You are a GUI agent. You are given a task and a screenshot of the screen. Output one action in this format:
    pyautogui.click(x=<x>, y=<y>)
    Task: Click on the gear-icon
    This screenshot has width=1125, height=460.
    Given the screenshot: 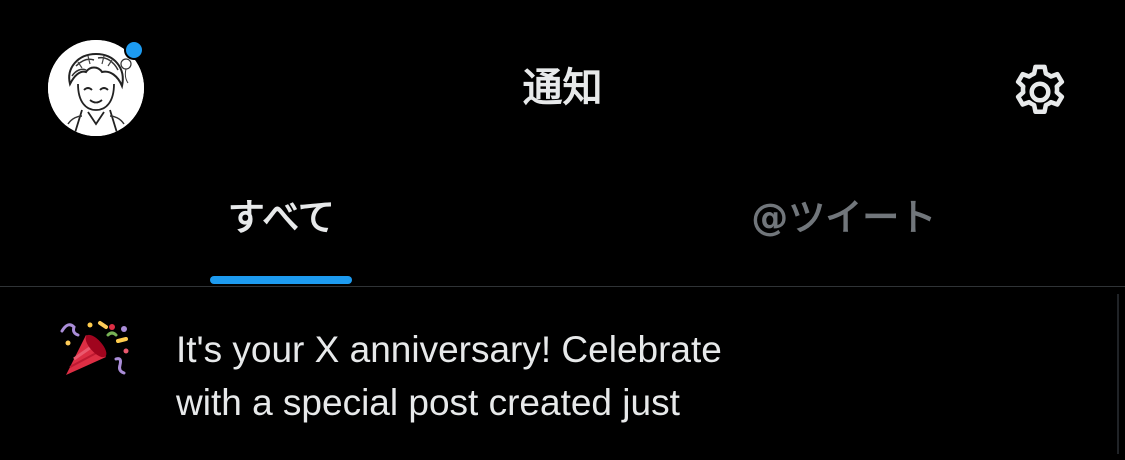 What is the action you would take?
    pyautogui.click(x=1040, y=89)
    